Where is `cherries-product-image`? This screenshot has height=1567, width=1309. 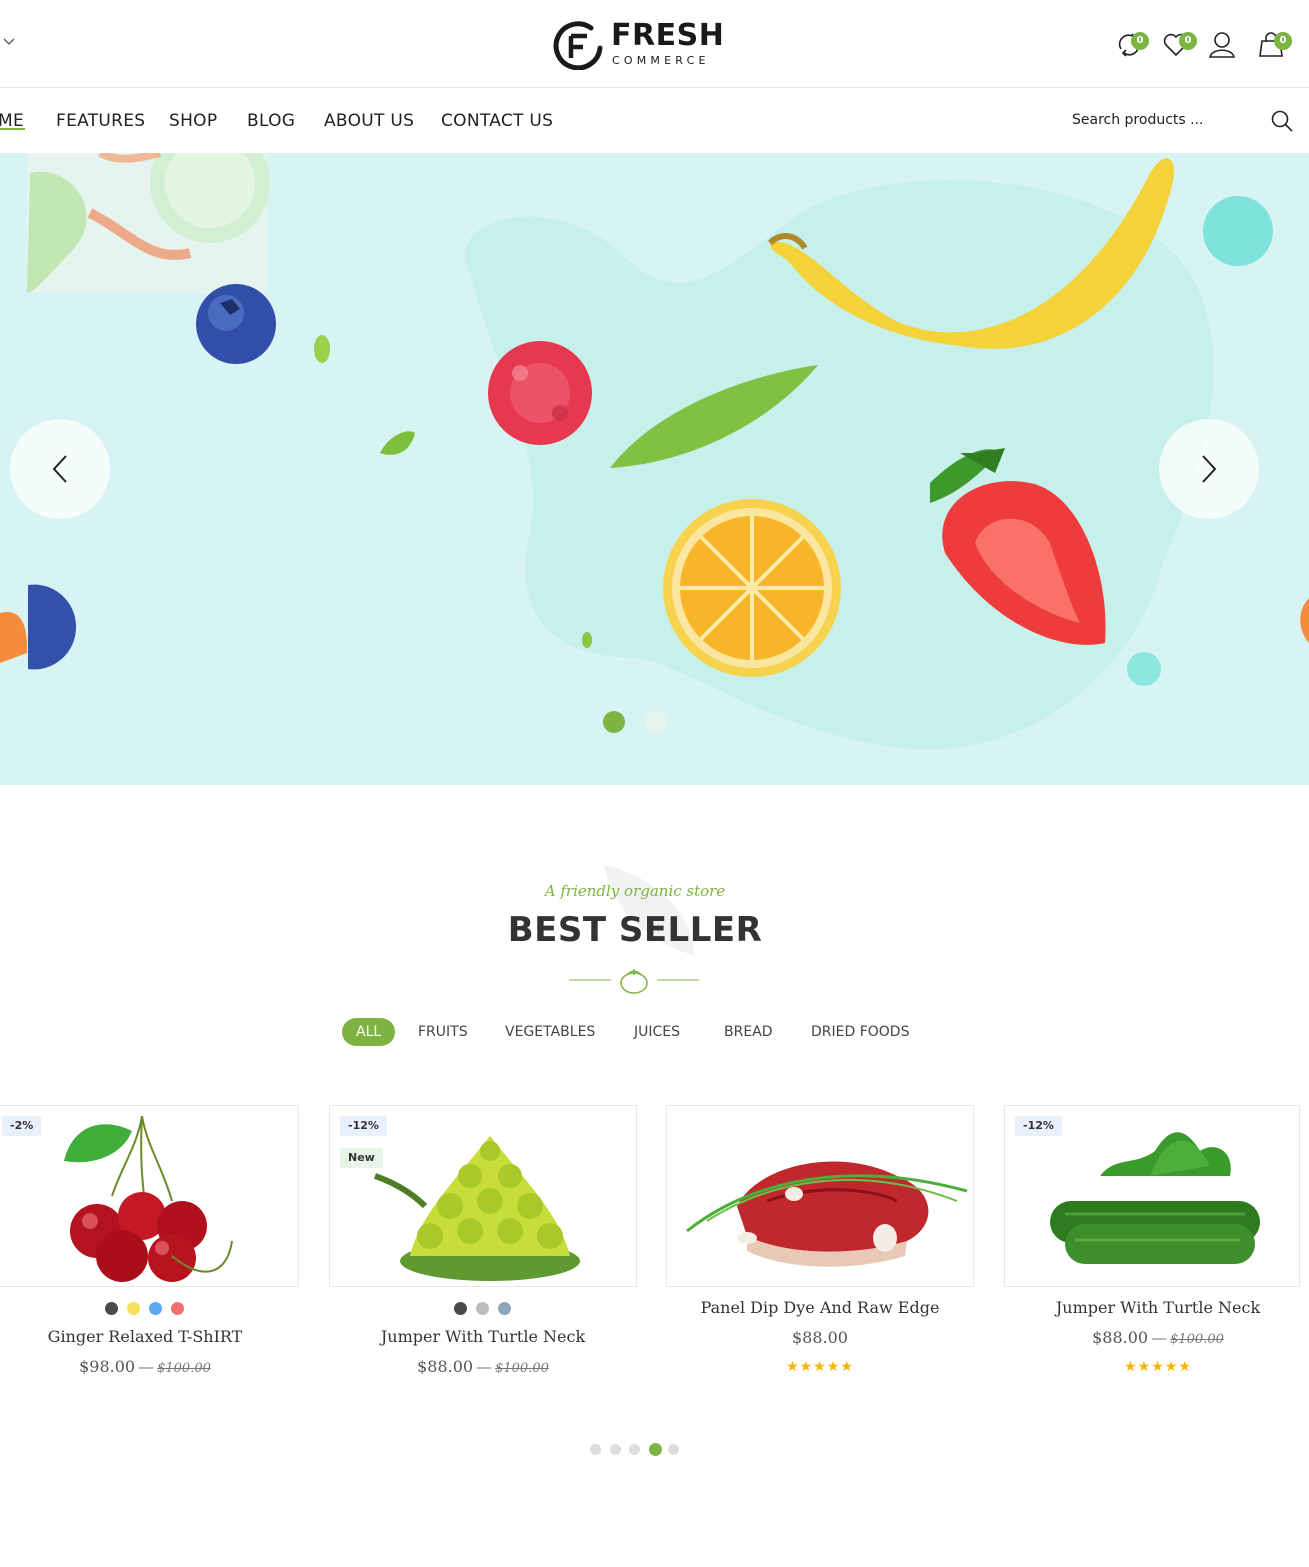
cherries-product-image is located at coordinates (148, 1198).